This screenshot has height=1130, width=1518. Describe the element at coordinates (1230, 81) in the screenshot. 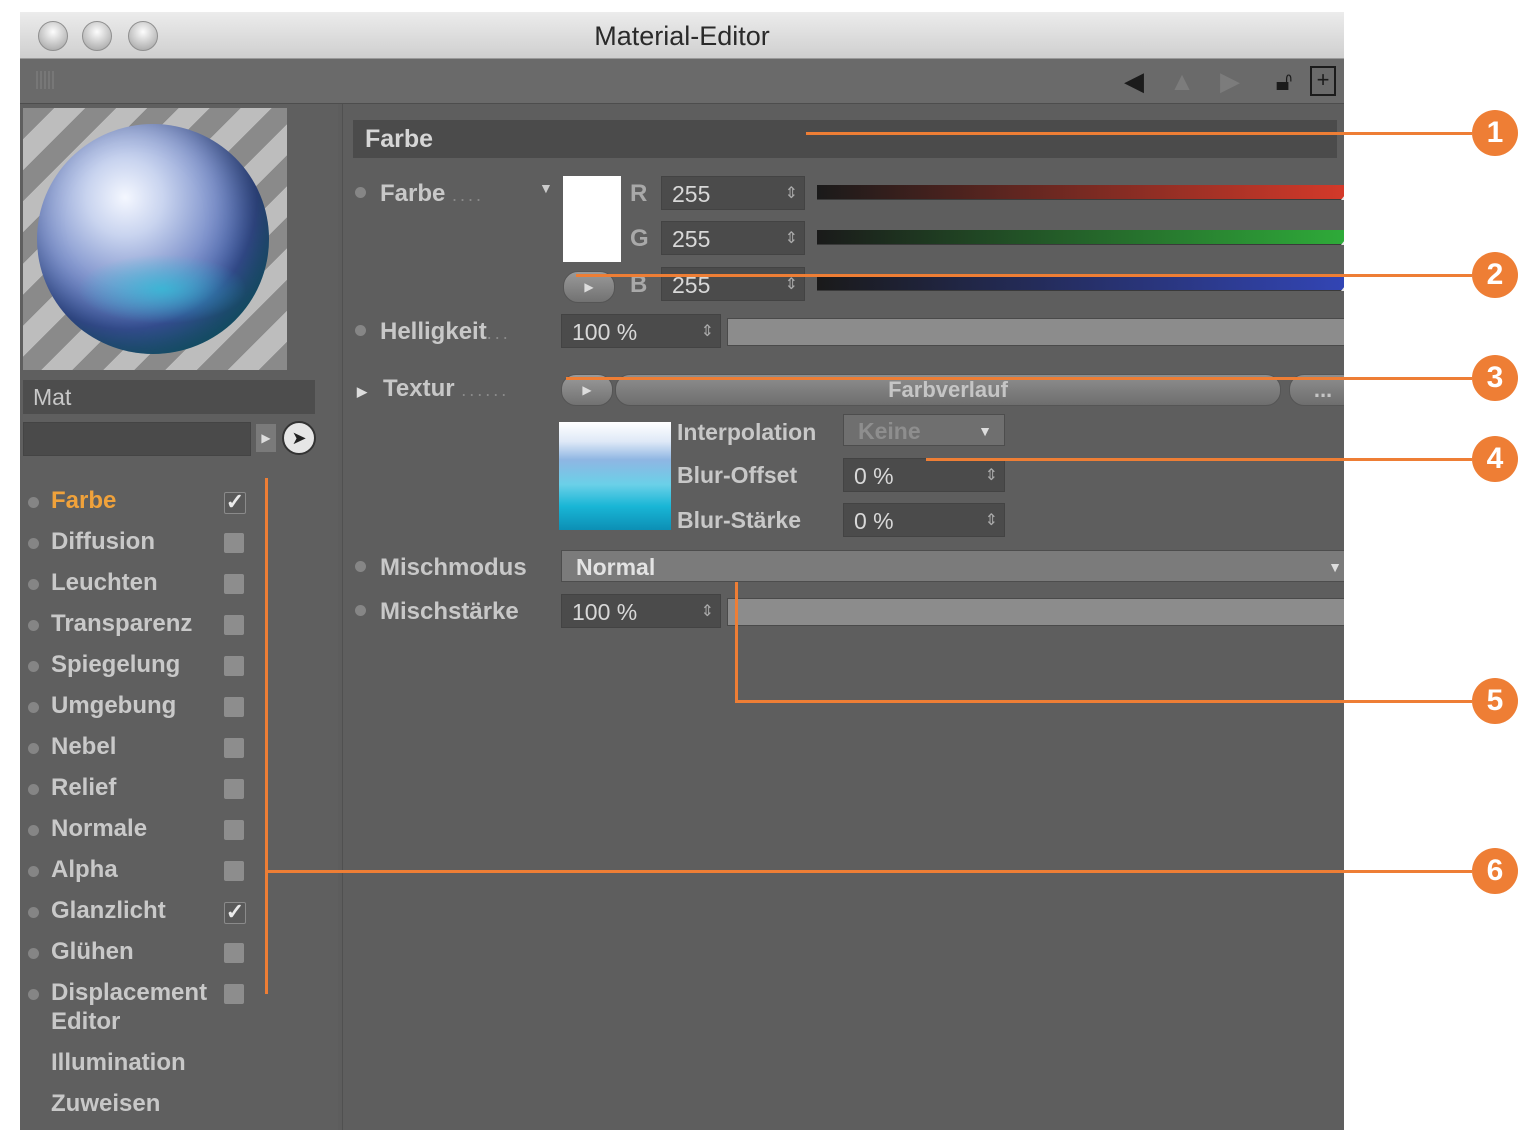

I see `forward-arrow-icon: ▶` at that location.